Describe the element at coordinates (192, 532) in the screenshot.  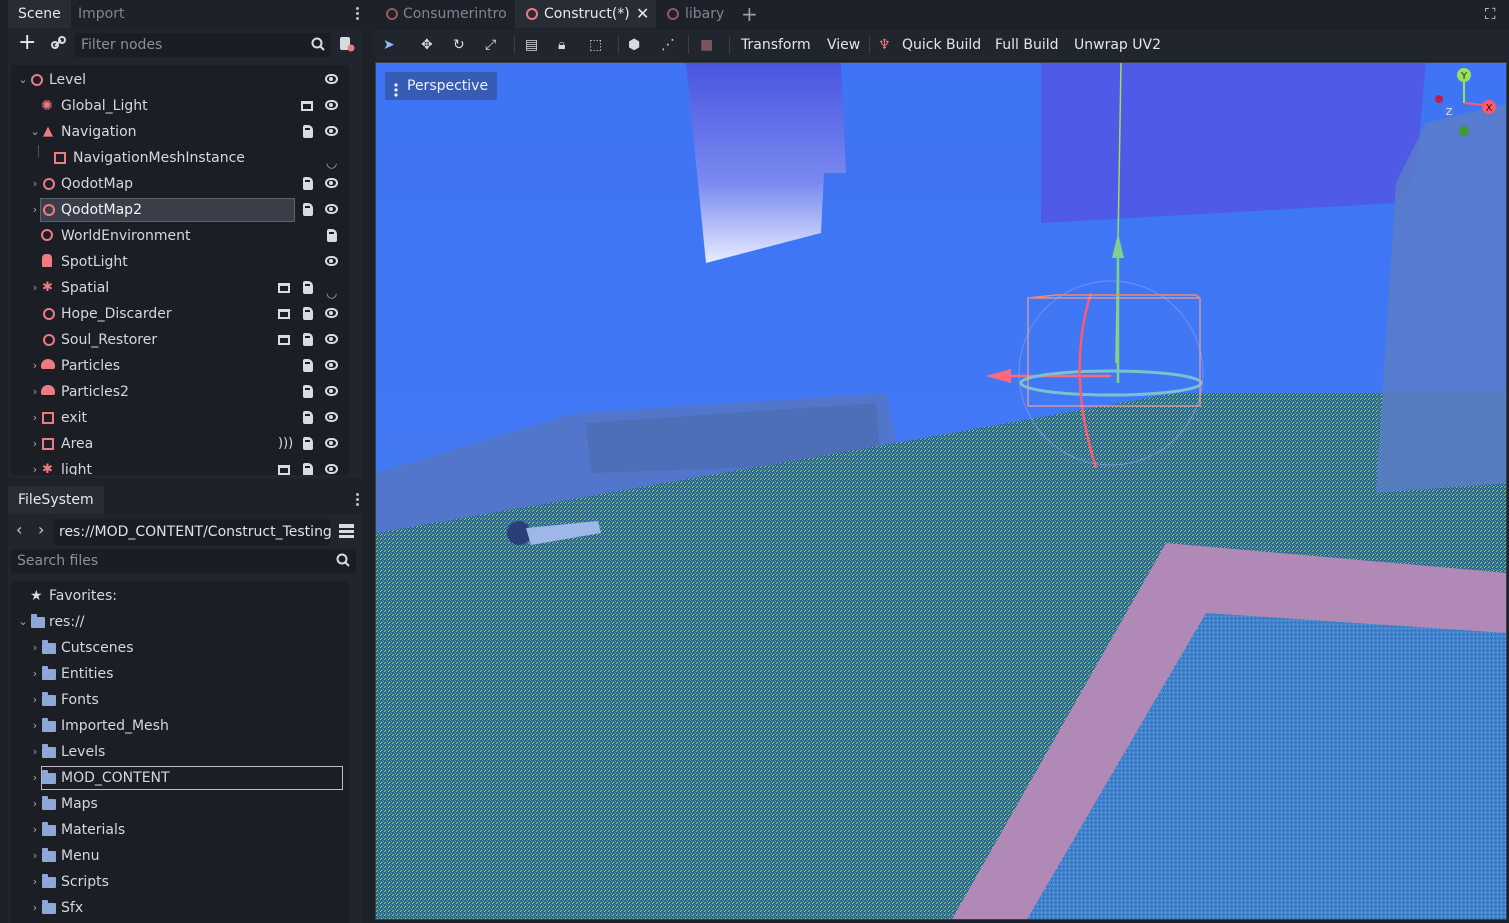
I see `path-field: res://MOD_CONTENT/Construct_Testing` at that location.